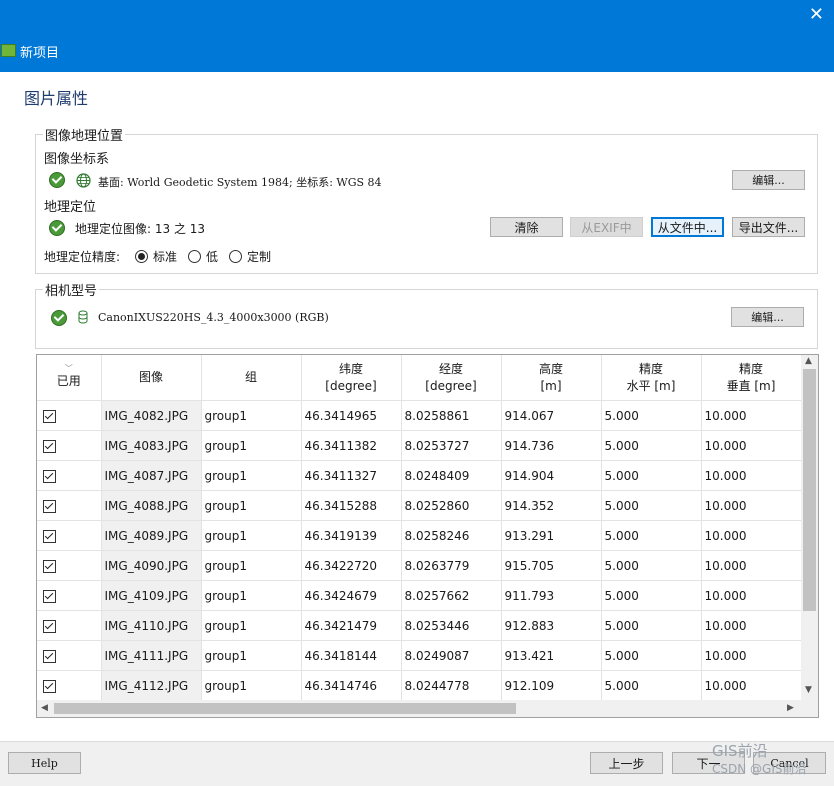 The width and height of the screenshot is (834, 786). Describe the element at coordinates (69, 378) in the screenshot. I see `col-header-used: ﹀ 已用` at that location.